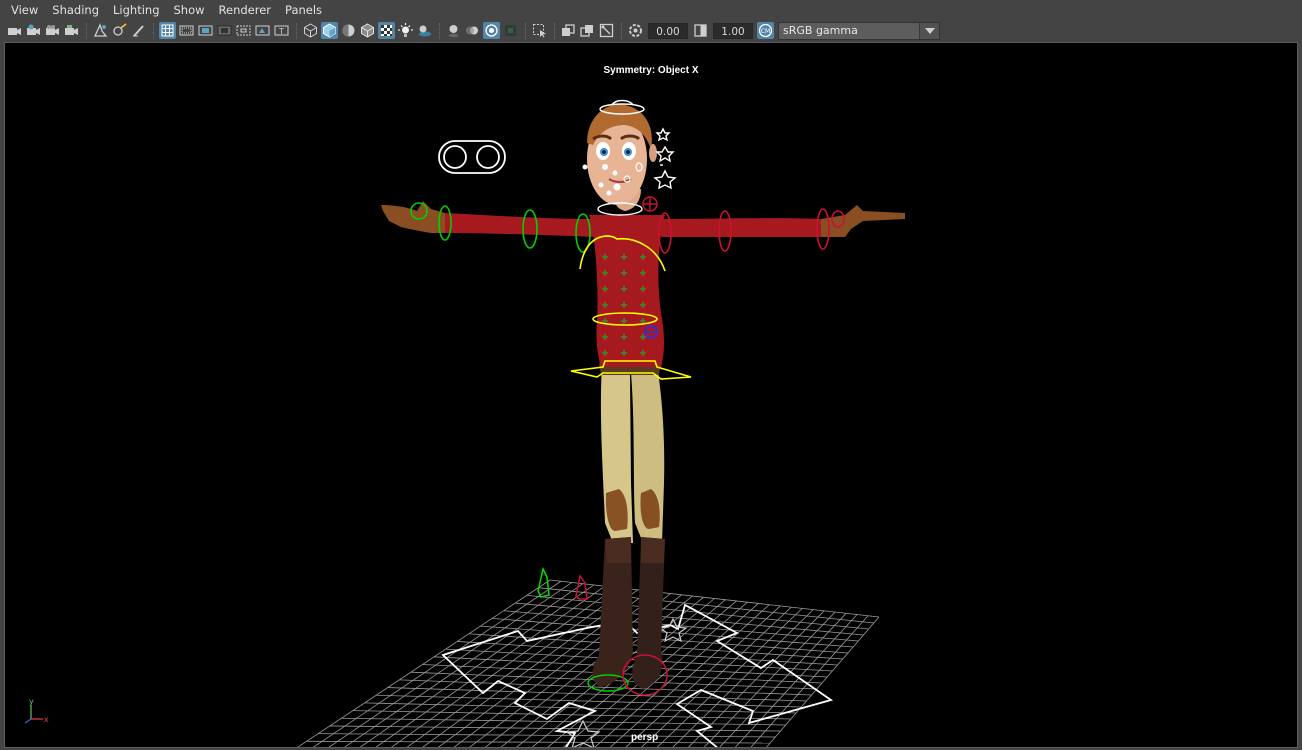  I want to click on pencil-icon, so click(138, 30).